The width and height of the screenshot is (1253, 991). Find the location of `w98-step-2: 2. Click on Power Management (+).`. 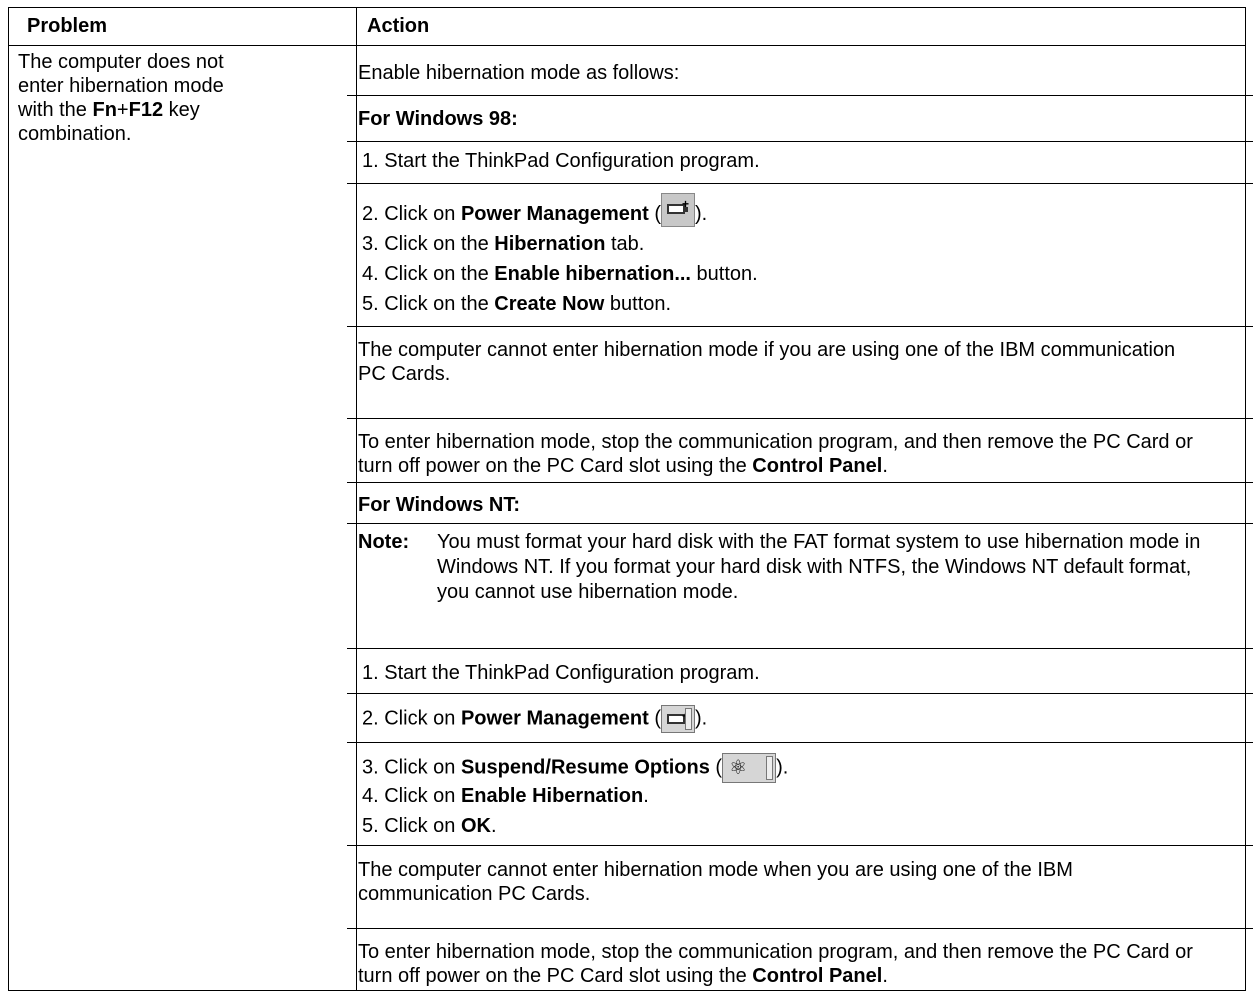

w98-step-2: 2. Click on Power Management (+). is located at coordinates (534, 209).